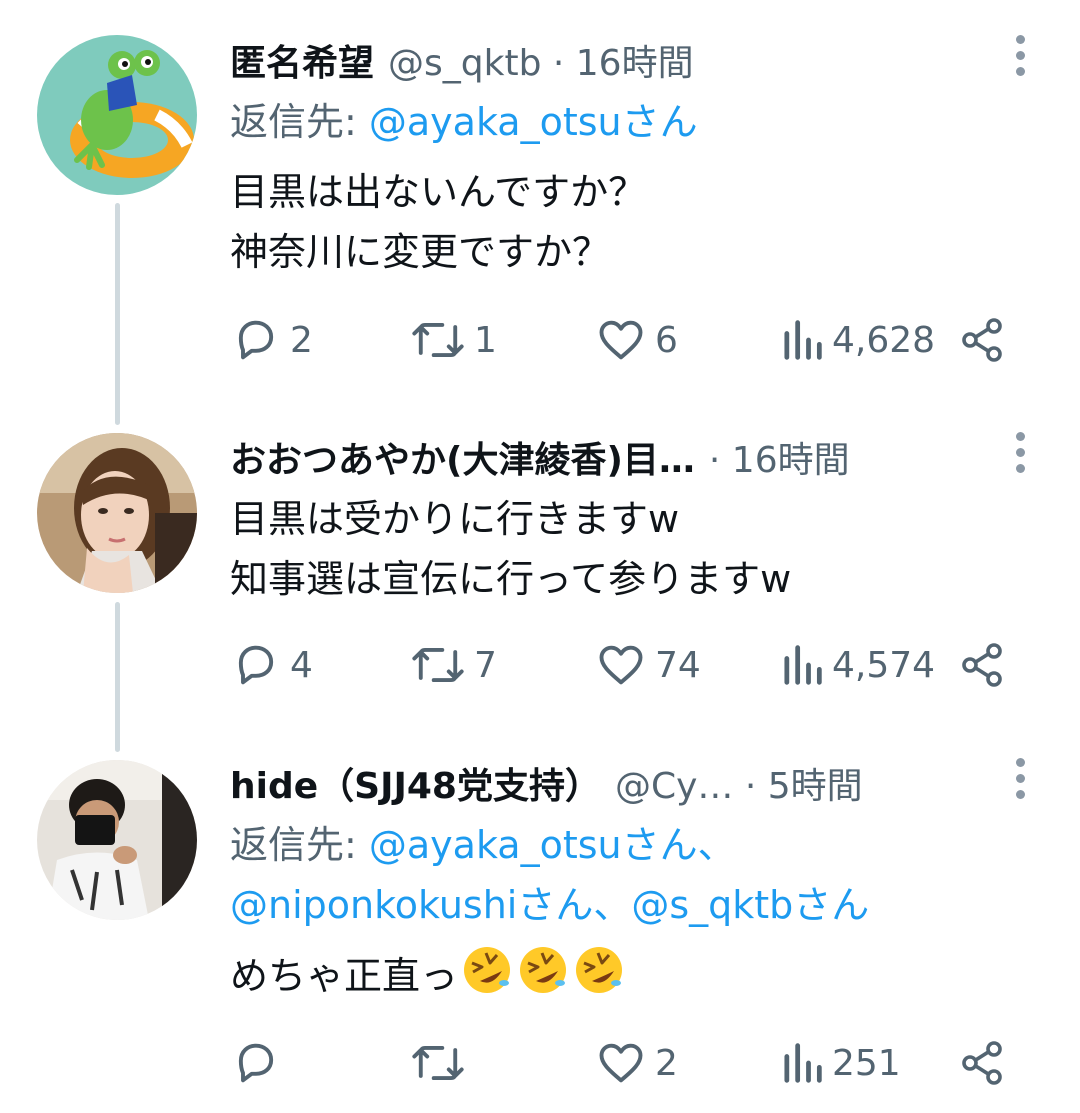  I want to click on reply-to: 返信先: @ayaka_otsuさん、, so click(483, 845).